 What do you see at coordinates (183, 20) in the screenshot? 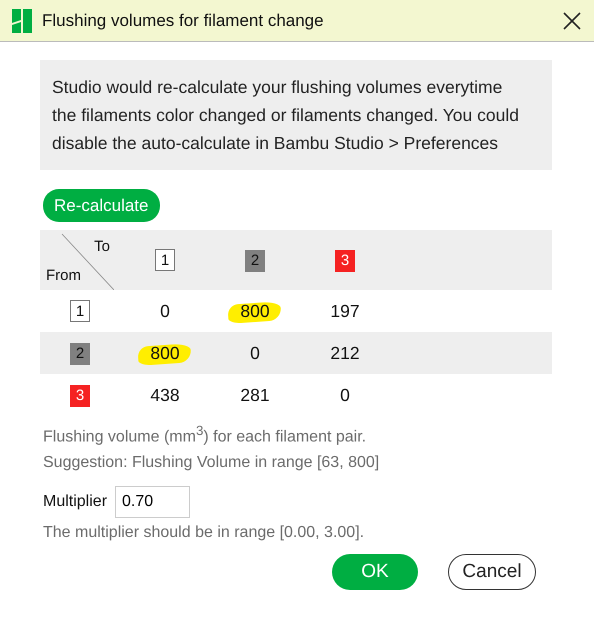
I see `window-title: Flushing volumes for filament change` at bounding box center [183, 20].